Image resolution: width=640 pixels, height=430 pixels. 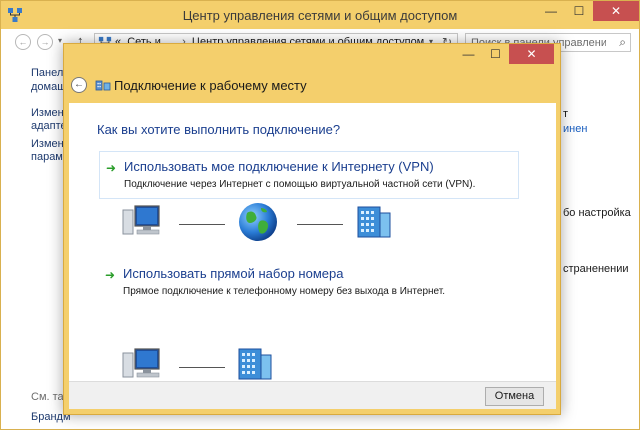 I want to click on main-fragment: страненении, so click(x=596, y=269).